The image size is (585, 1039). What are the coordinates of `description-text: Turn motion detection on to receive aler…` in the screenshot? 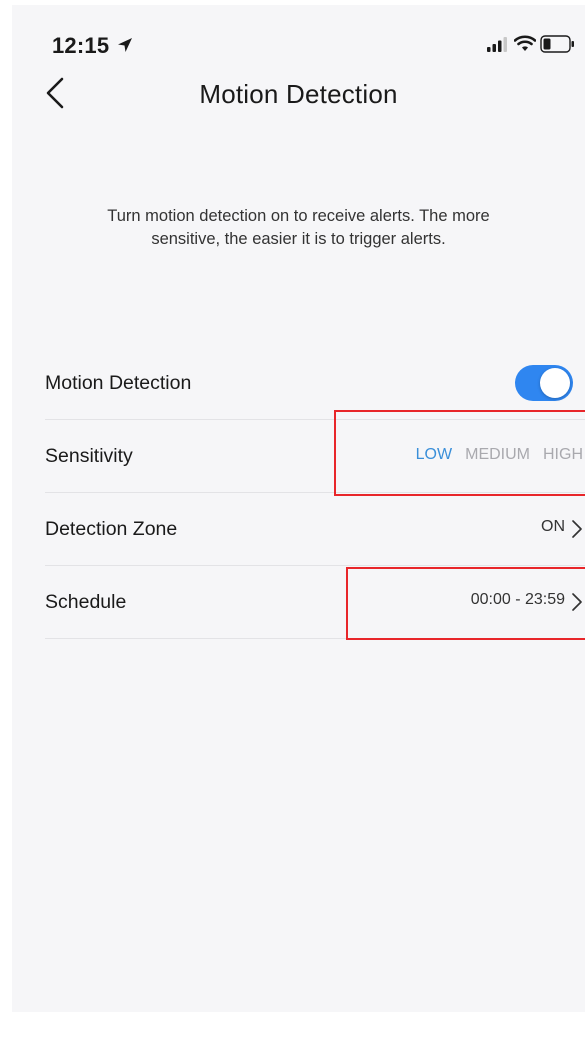 It's located at (298, 227).